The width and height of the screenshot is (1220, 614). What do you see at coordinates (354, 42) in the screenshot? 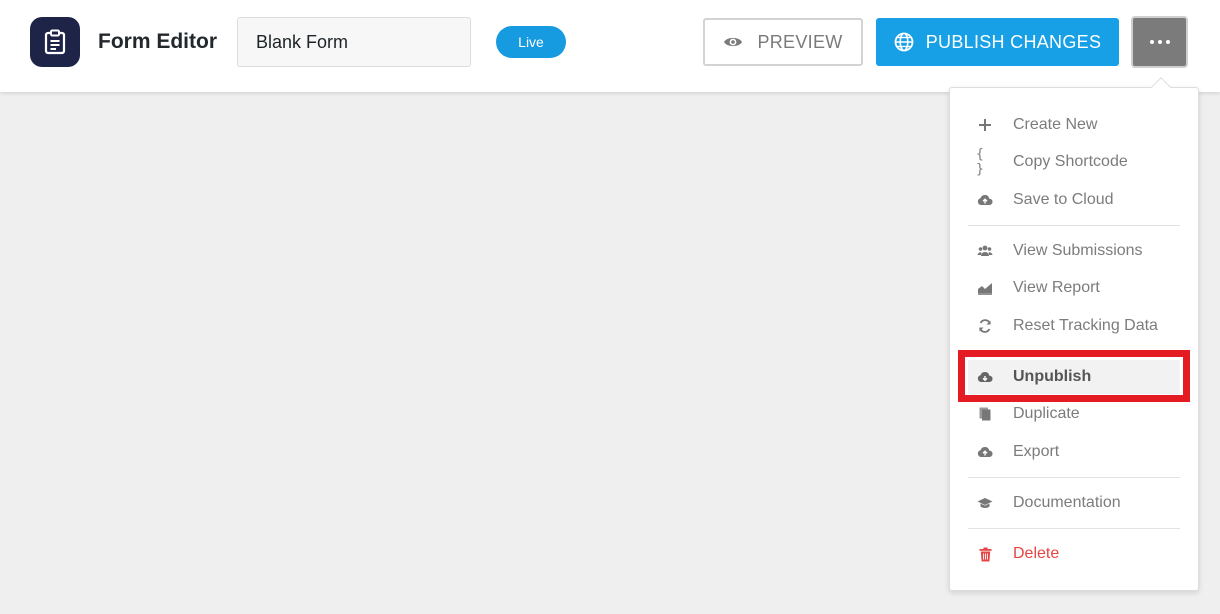
I see `form-name-input` at bounding box center [354, 42].